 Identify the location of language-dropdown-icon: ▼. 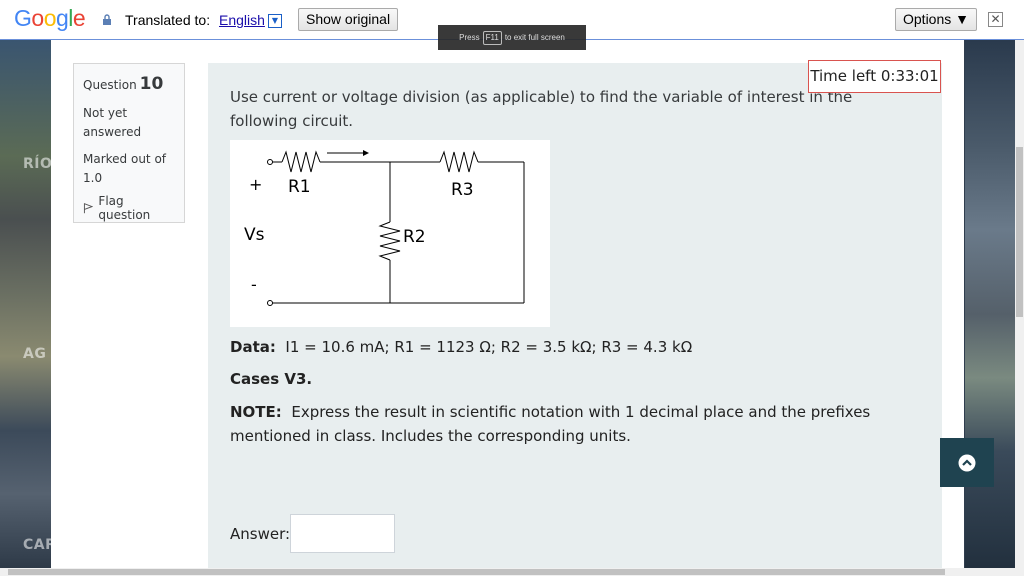
(275, 21).